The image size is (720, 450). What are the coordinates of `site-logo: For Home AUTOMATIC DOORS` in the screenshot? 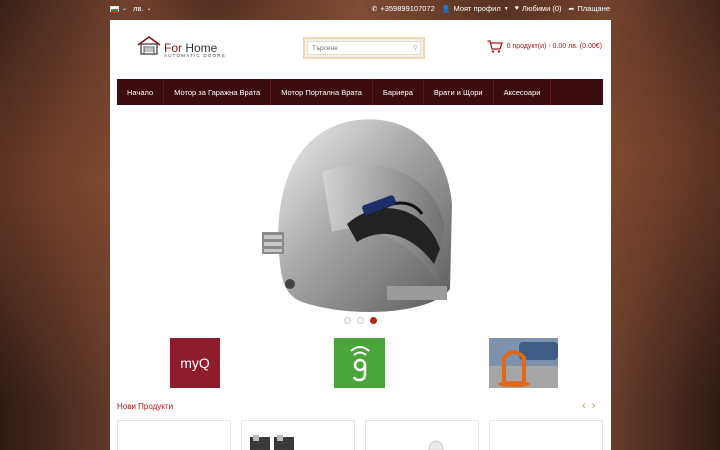 It's located at (182, 48).